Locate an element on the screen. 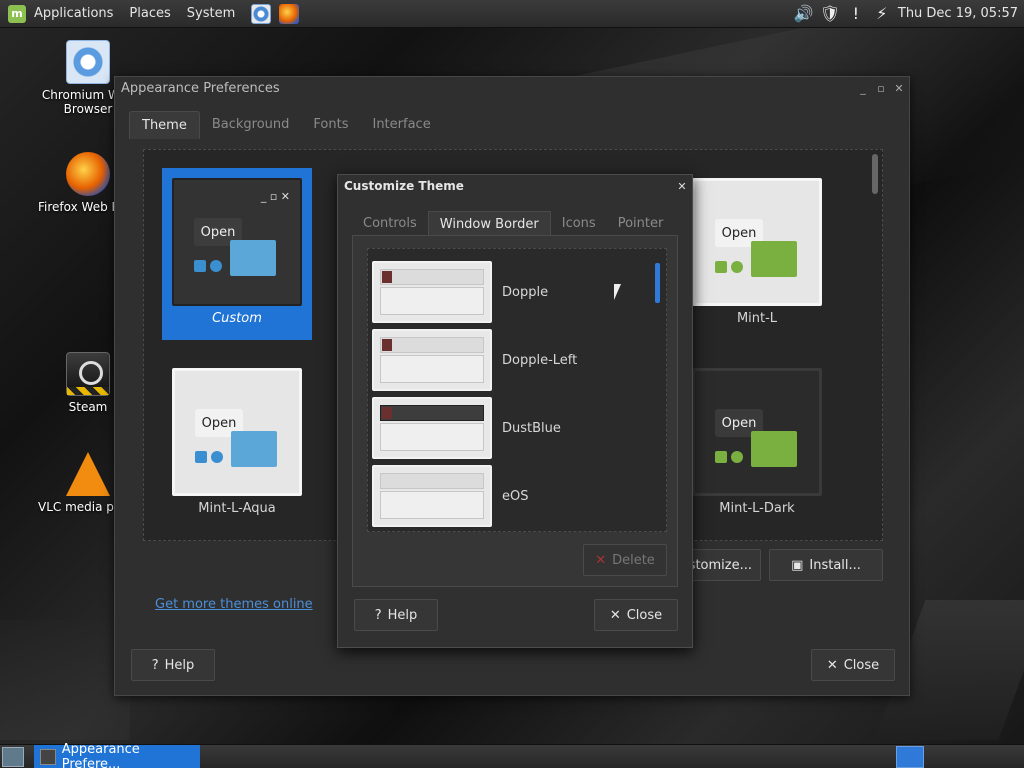 This screenshot has width=1024, height=768. list-item: eOS is located at coordinates (512, 496).